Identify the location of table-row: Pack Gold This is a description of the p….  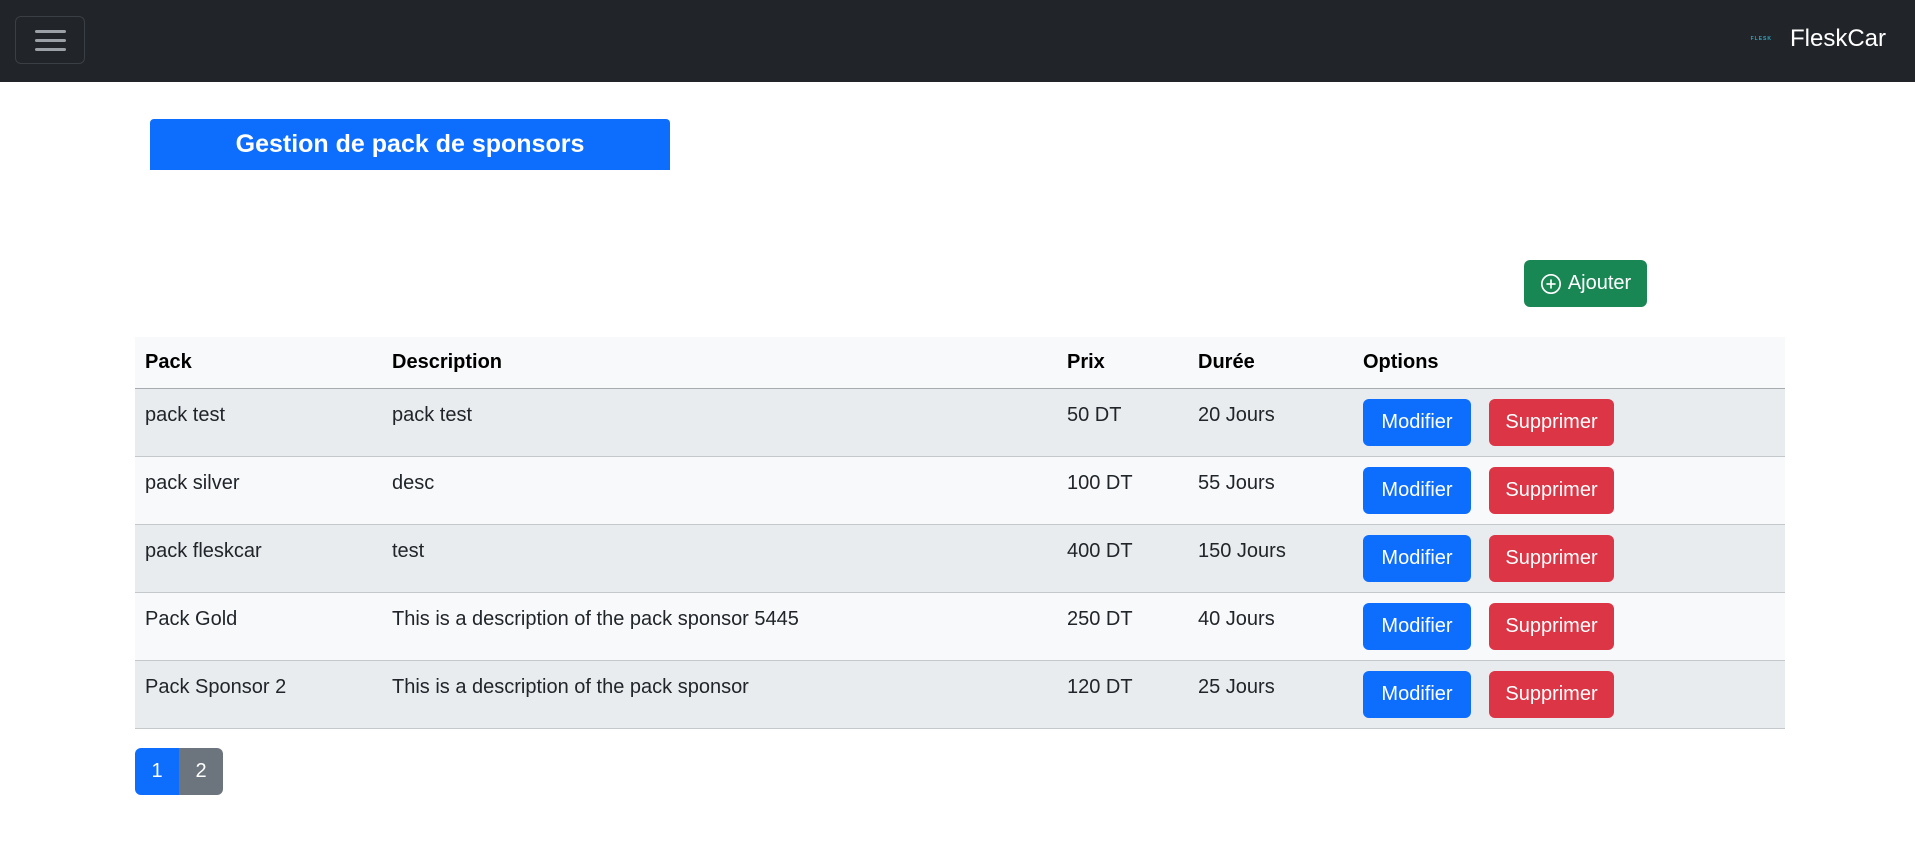
(960, 626).